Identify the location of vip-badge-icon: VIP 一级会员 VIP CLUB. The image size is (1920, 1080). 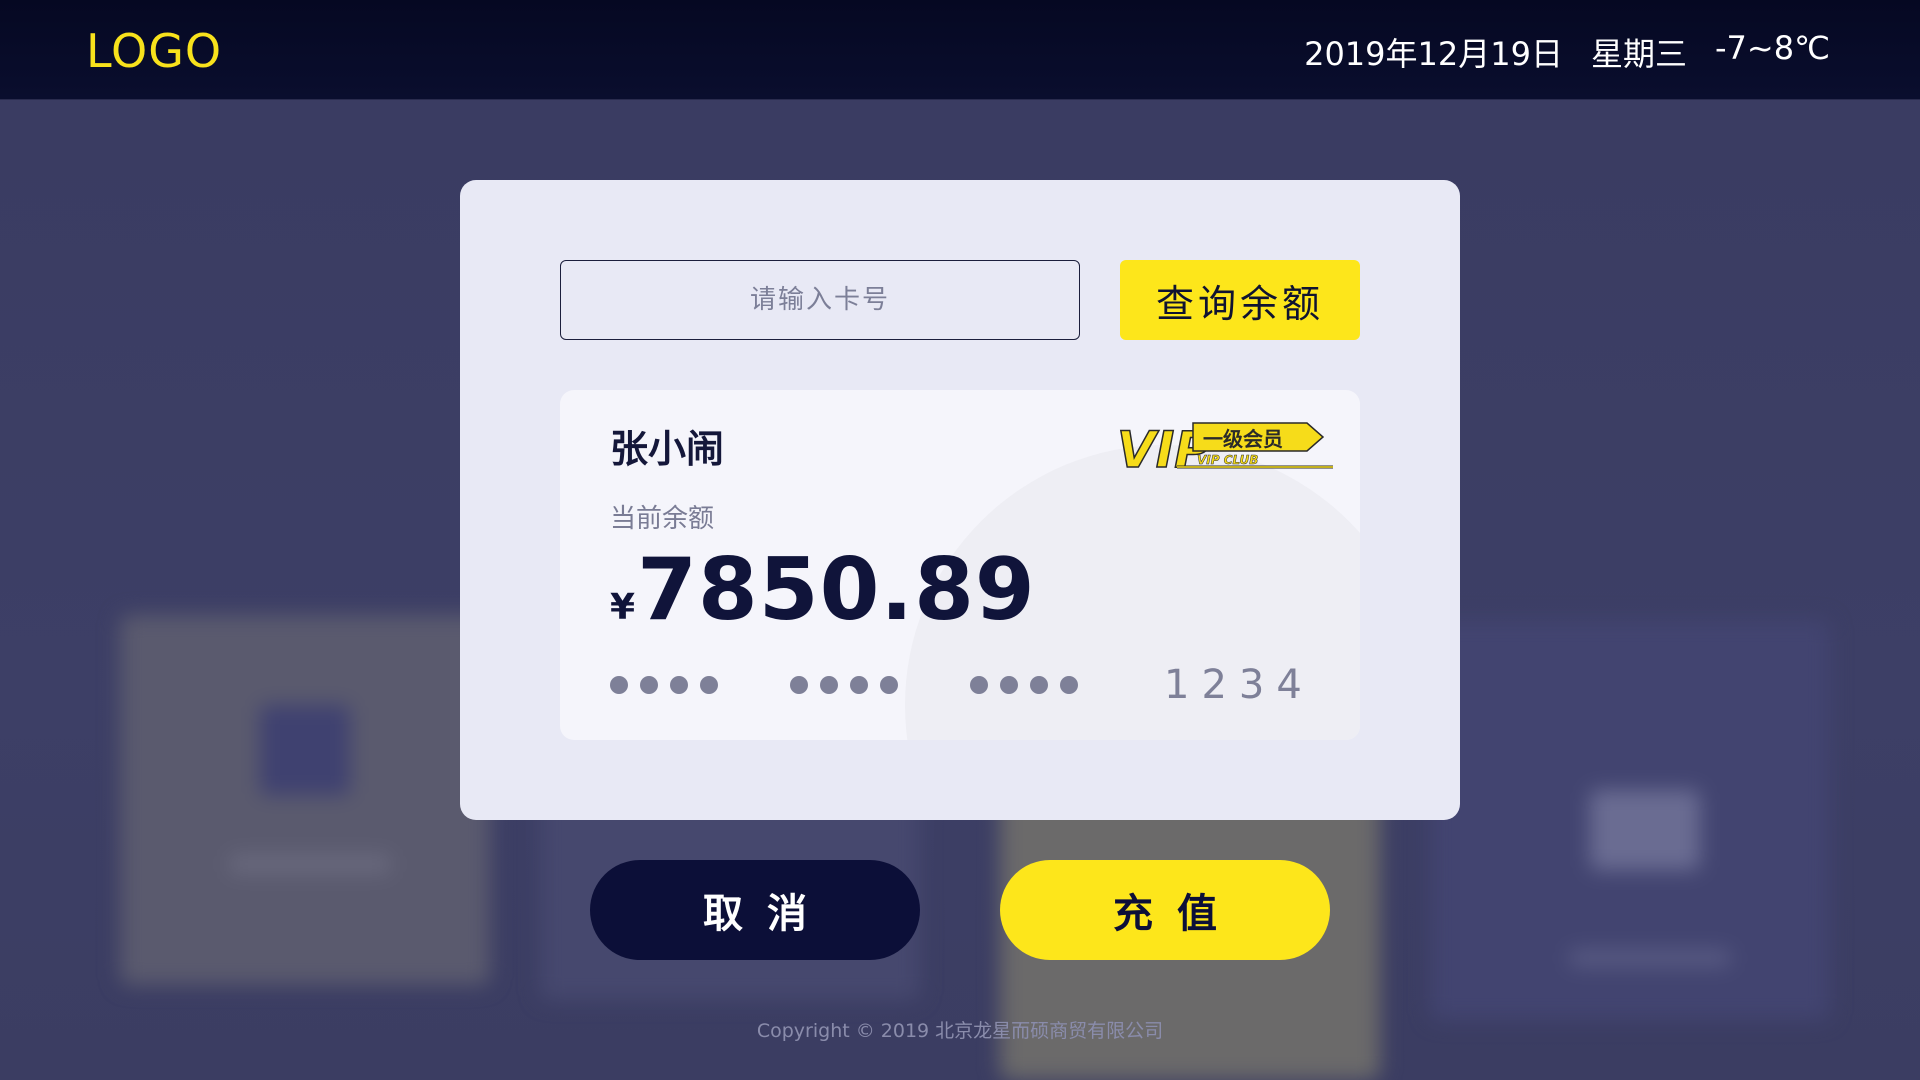
(1224, 450).